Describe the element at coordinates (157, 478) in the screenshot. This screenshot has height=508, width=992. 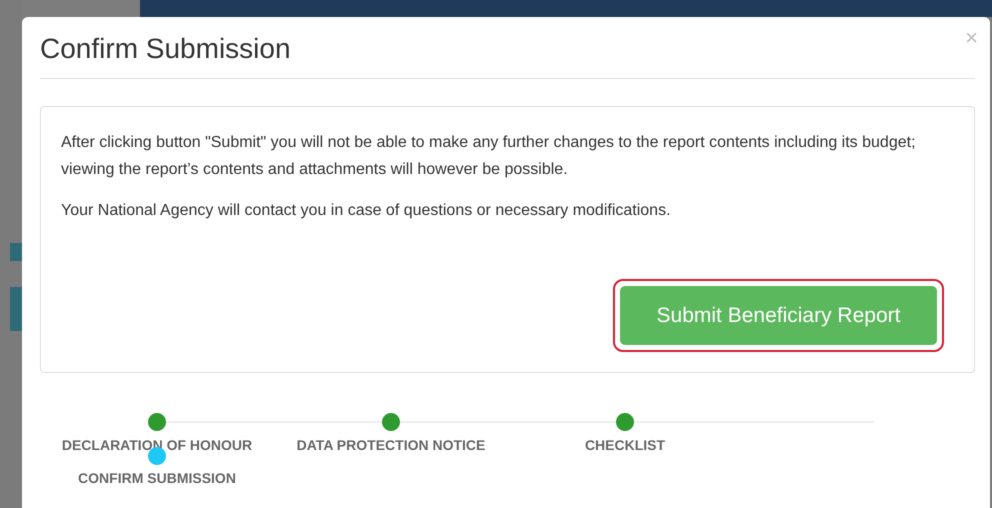
I see `step-label: CONFIRM SUBMISSION` at that location.